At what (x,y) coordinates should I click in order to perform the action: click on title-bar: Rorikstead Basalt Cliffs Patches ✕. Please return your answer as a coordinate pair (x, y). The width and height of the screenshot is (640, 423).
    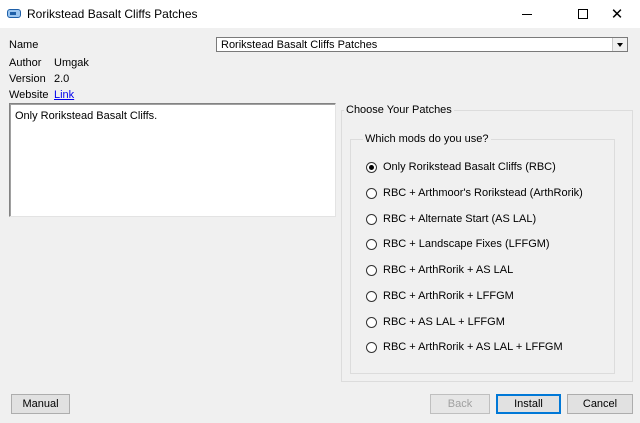
    Looking at the image, I should click on (320, 14).